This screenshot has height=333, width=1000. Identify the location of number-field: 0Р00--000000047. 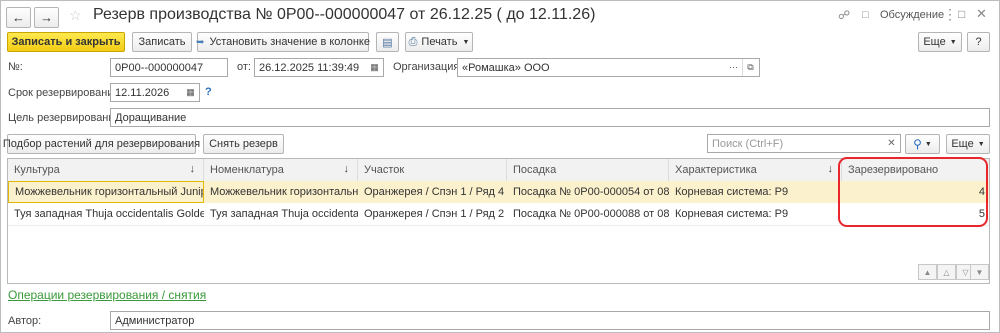
(169, 67).